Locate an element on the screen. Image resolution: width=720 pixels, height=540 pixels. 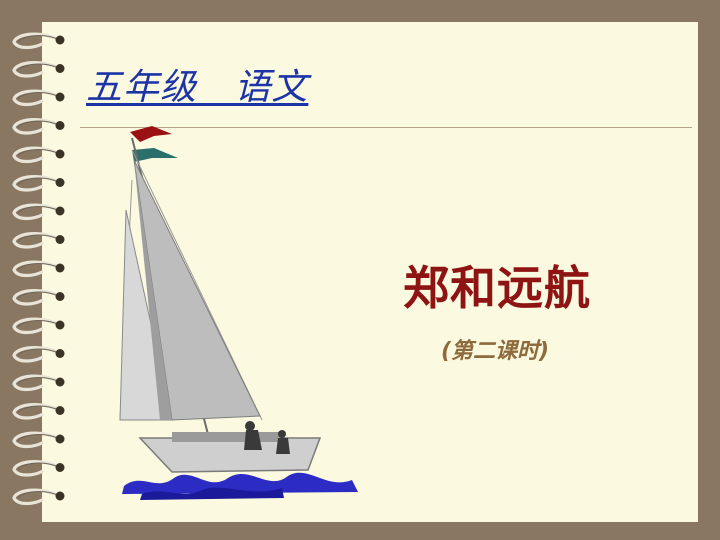
lesson-title: 郑和远航 is located at coordinates (497, 288).